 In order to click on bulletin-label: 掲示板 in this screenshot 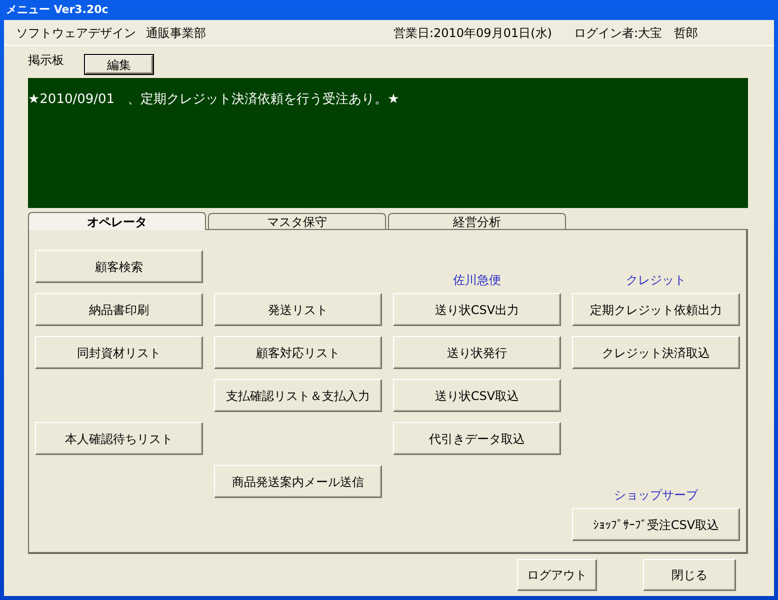, I will do `click(46, 60)`.